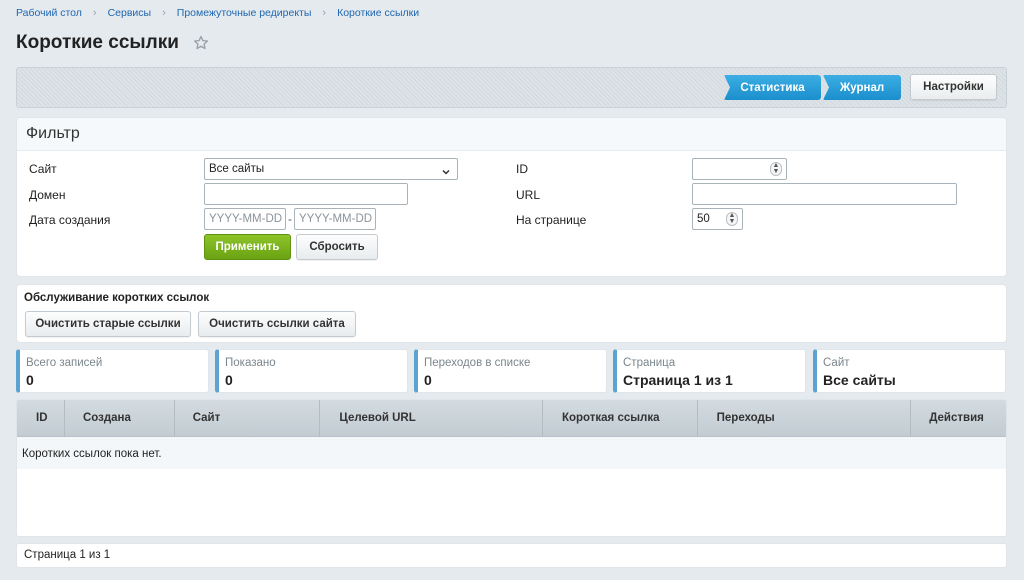 The width and height of the screenshot is (1024, 580). What do you see at coordinates (511, 134) in the screenshot?
I see `filter-title: Фильтр` at bounding box center [511, 134].